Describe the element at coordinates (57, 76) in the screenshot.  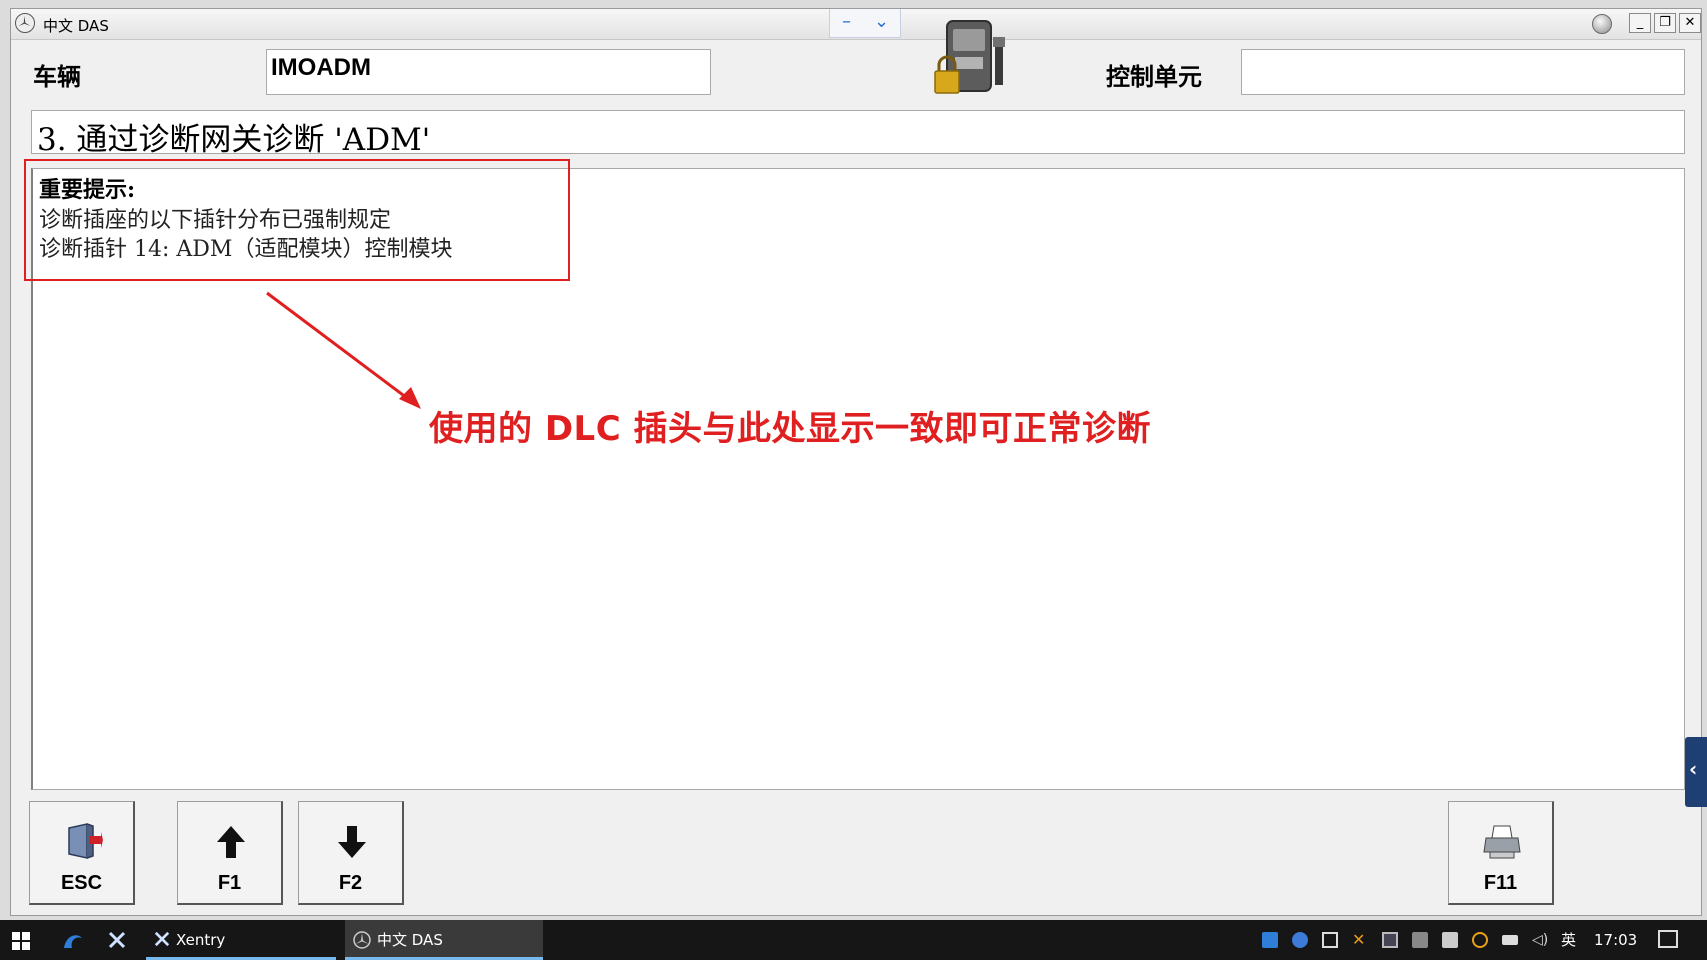
I see `vehicle-label: 车辆` at that location.